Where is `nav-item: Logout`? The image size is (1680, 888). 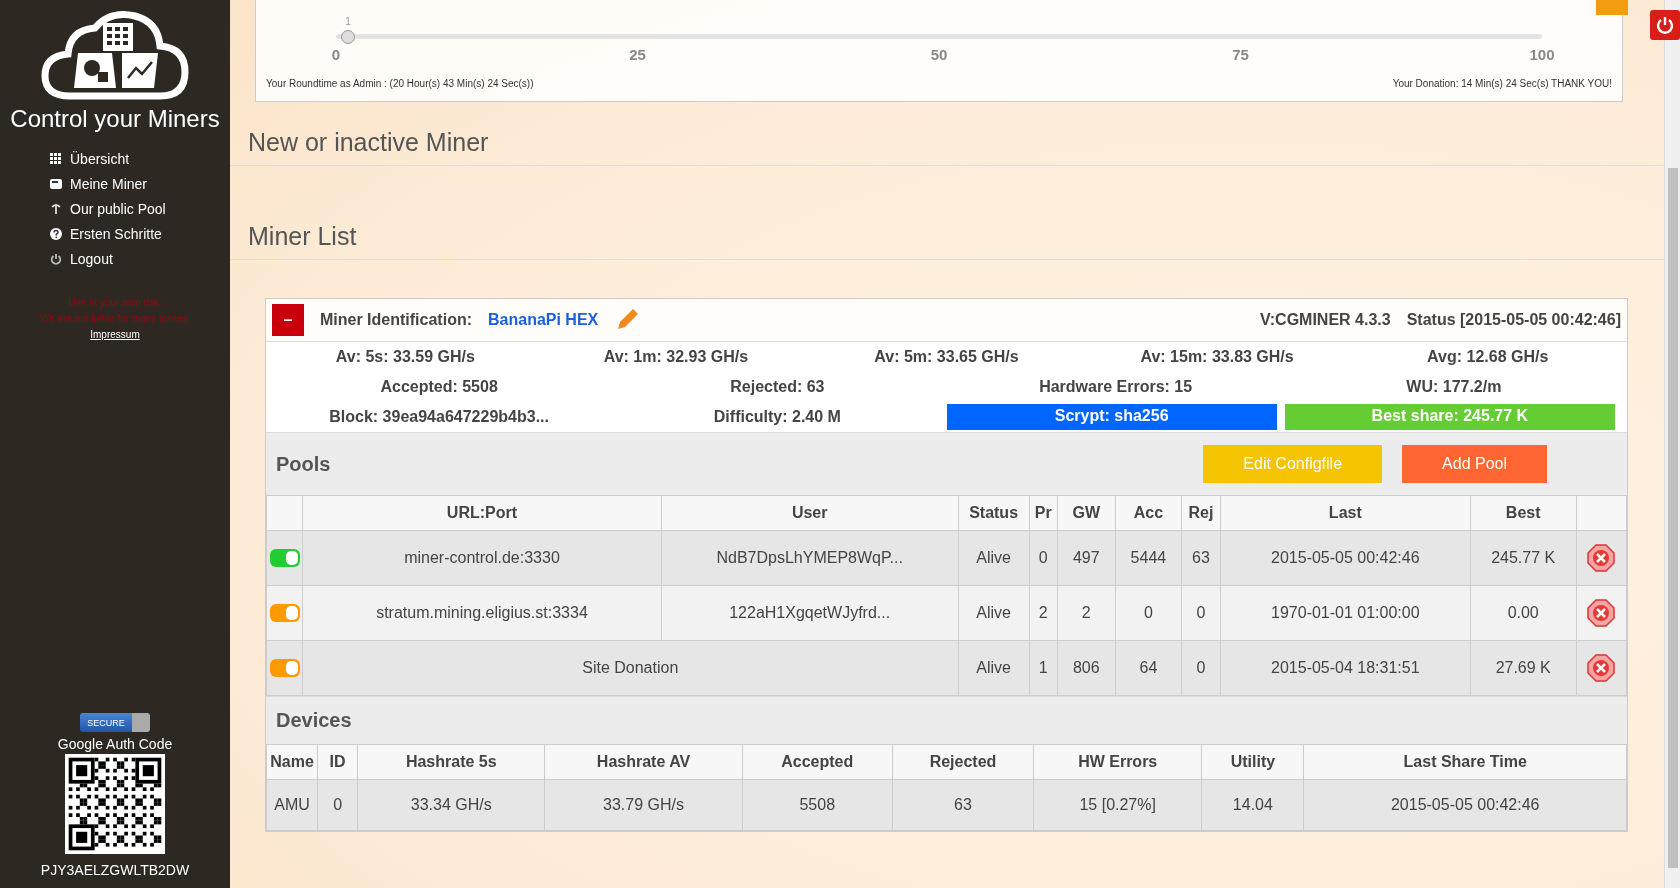
nav-item: Logout is located at coordinates (108, 259).